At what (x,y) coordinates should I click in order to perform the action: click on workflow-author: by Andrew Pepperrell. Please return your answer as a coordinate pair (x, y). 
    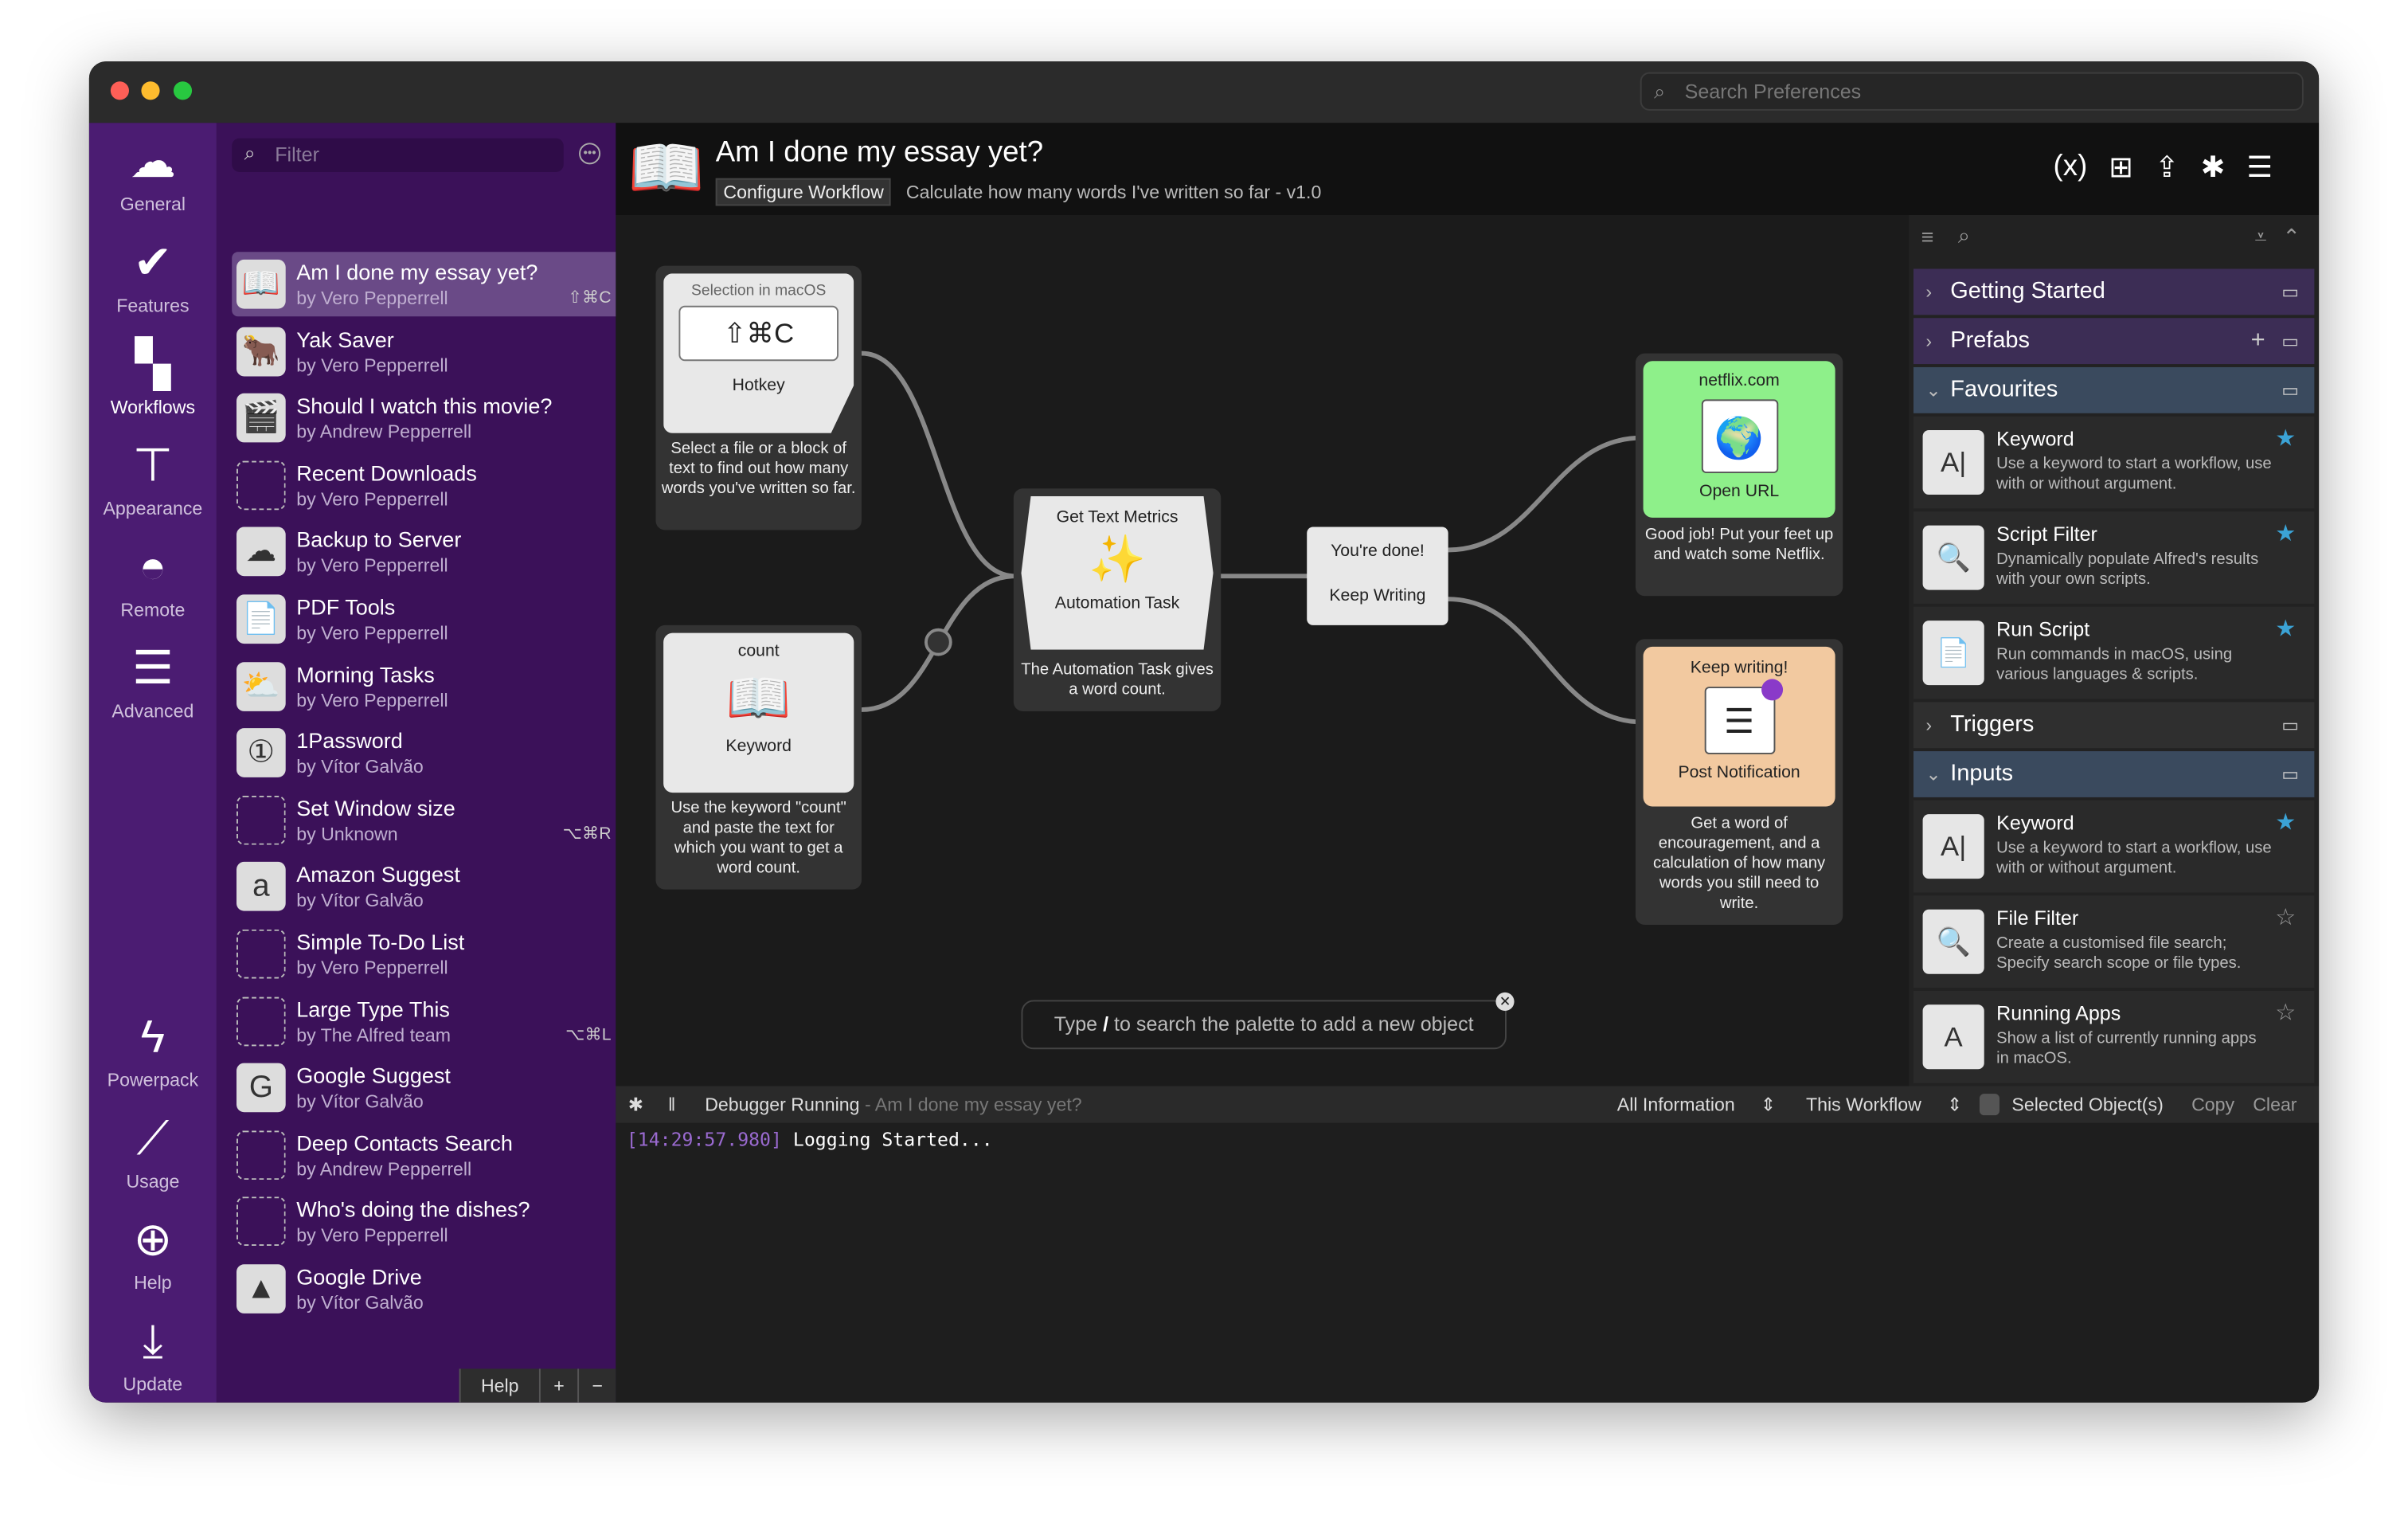
    Looking at the image, I should click on (384, 432).